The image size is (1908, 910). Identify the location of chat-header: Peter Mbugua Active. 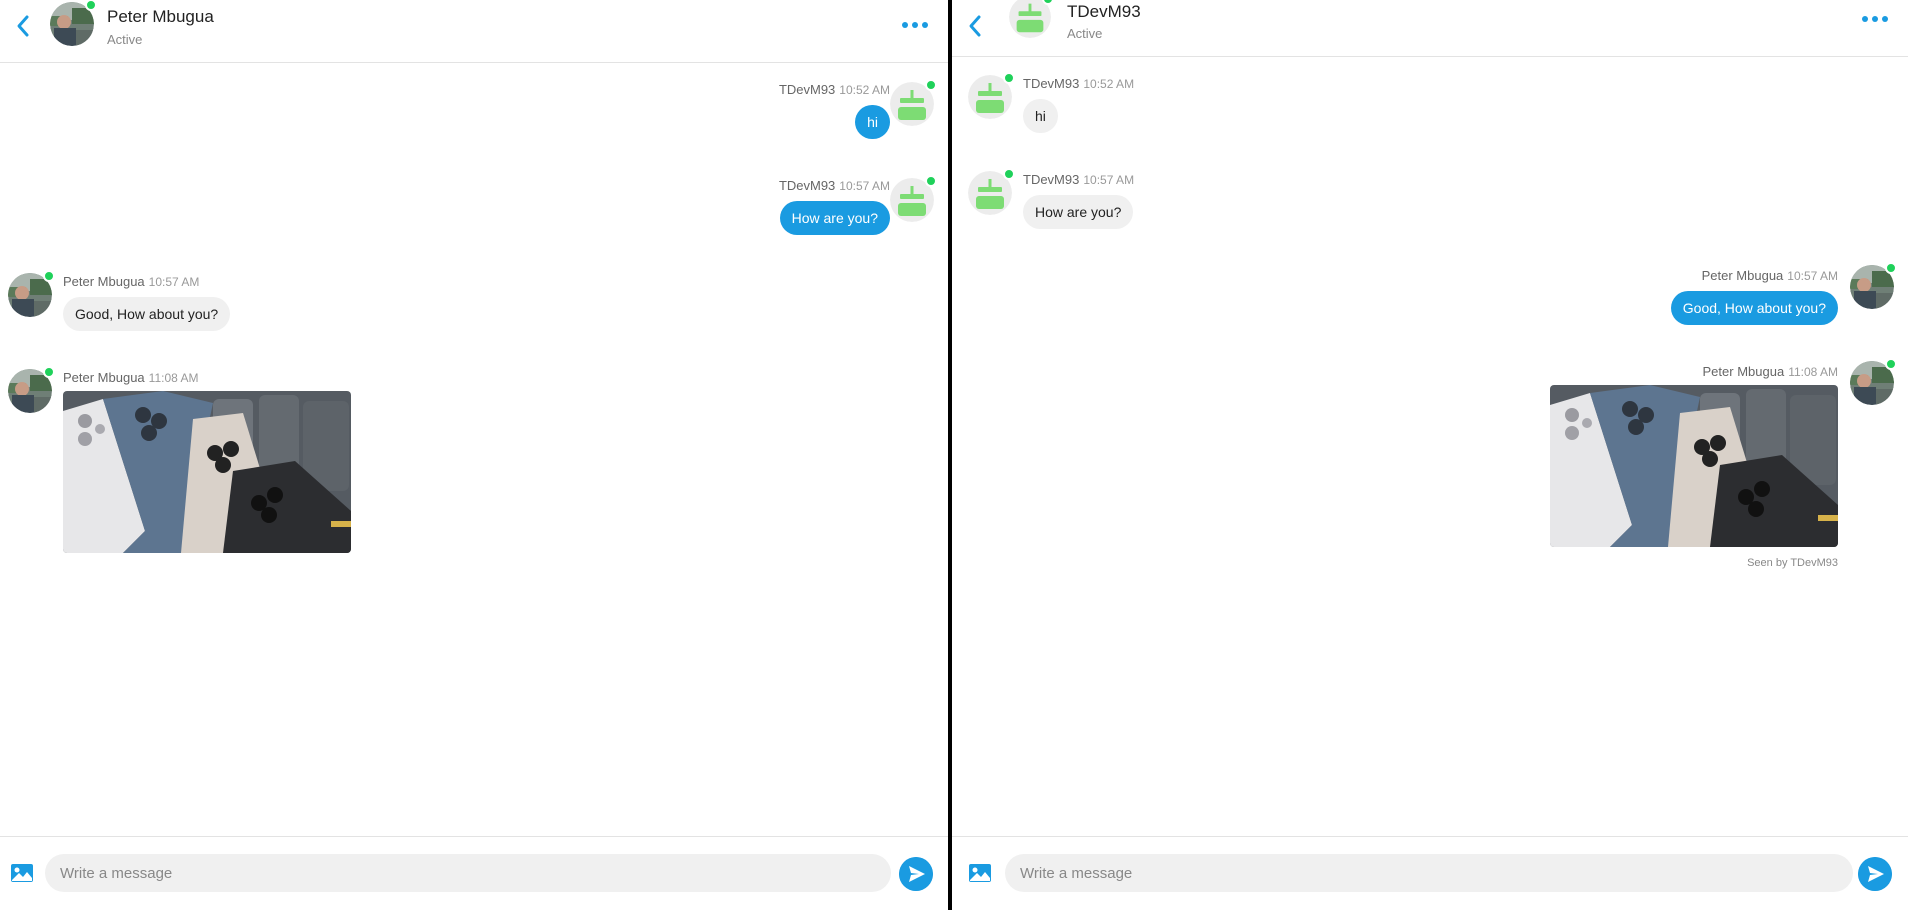
(474, 31).